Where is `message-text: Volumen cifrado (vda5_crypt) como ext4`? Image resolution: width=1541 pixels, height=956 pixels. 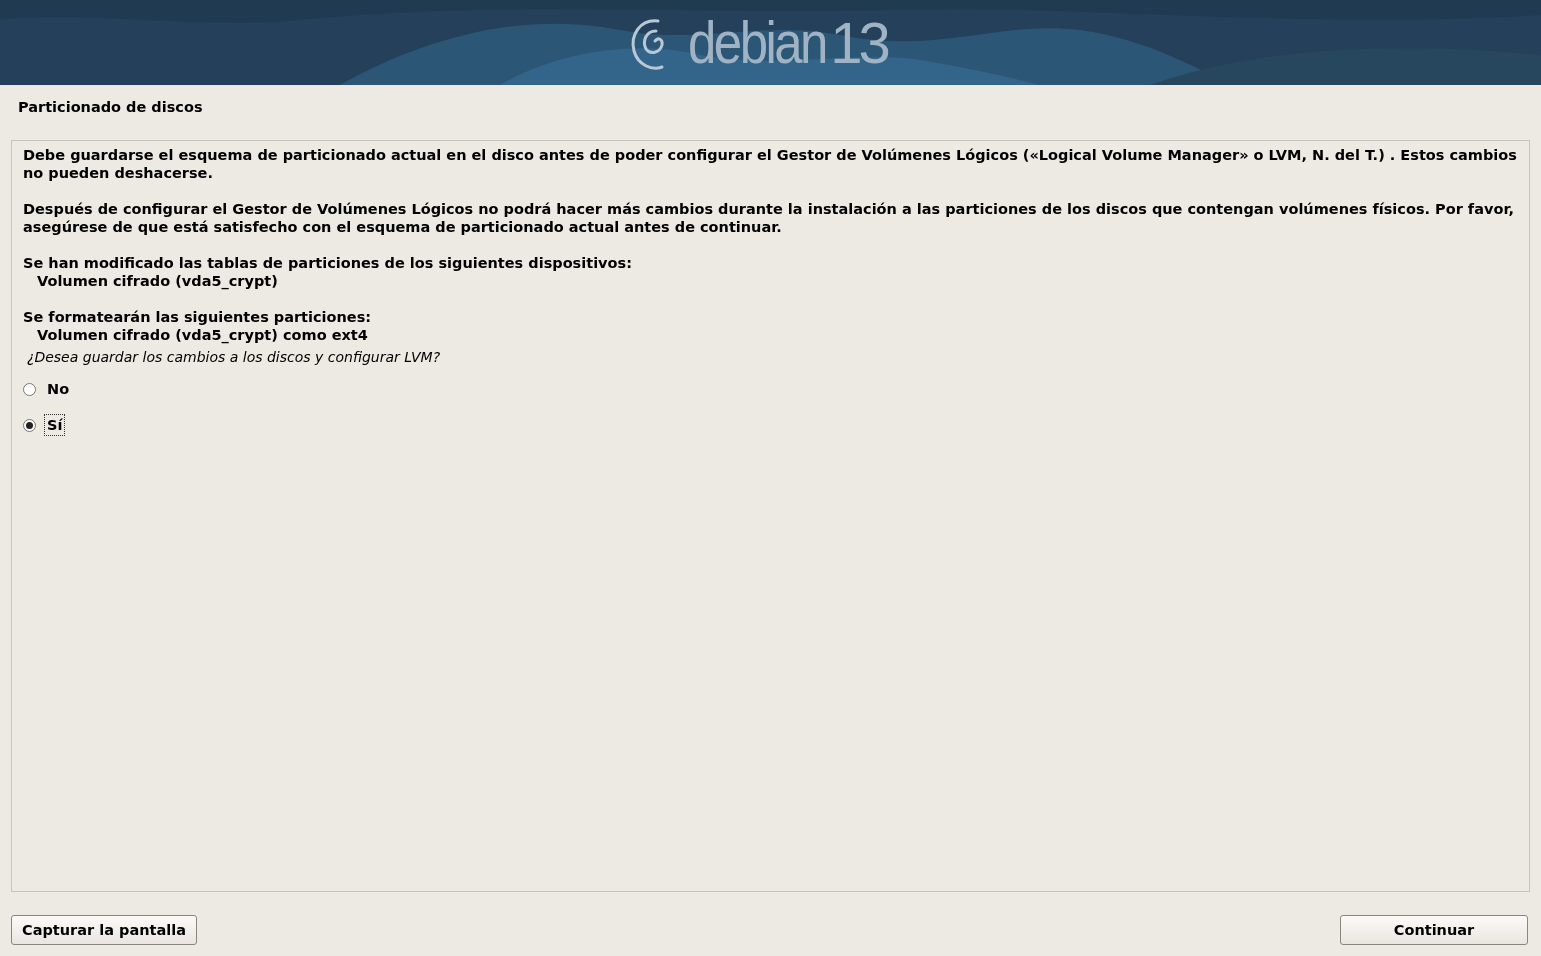
message-text: Volumen cifrado (vda5_crypt) como ext4 is located at coordinates (202, 335).